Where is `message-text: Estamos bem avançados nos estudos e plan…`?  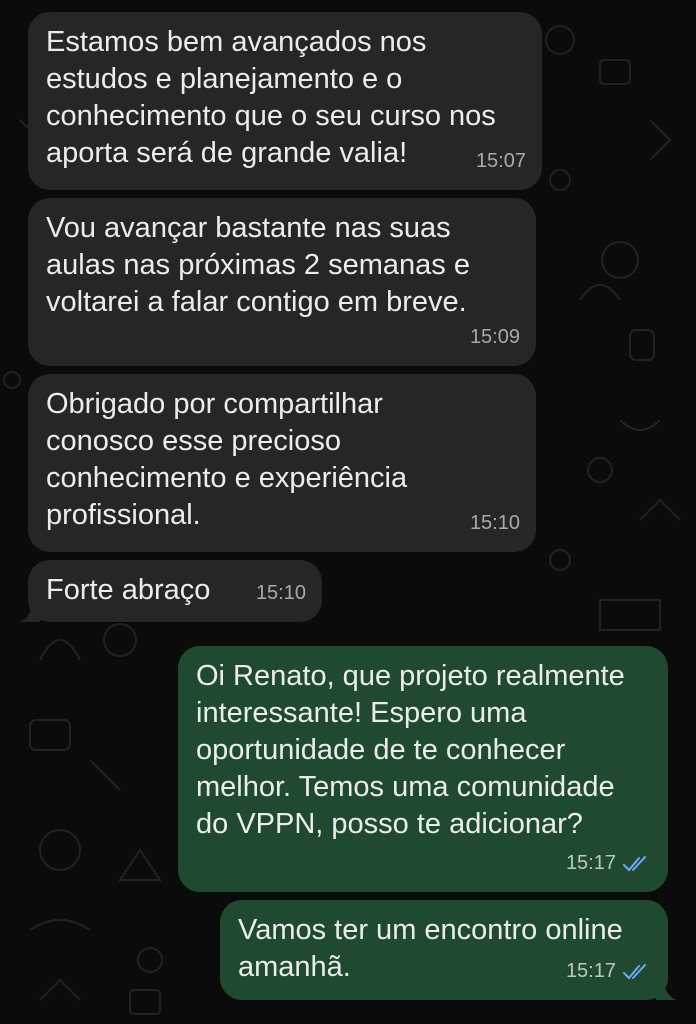
message-text: Estamos bem avançados nos estudos e plan… is located at coordinates (271, 97).